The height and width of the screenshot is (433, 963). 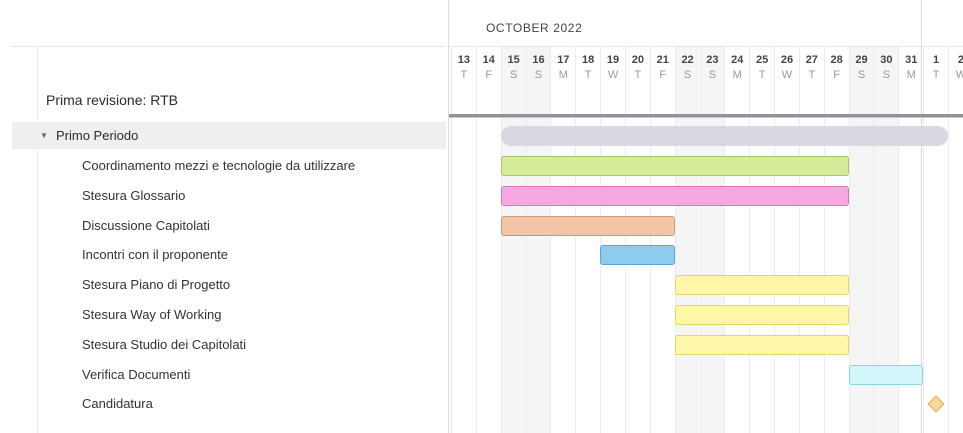 I want to click on day-column-18: 18 T, so click(x=587, y=240).